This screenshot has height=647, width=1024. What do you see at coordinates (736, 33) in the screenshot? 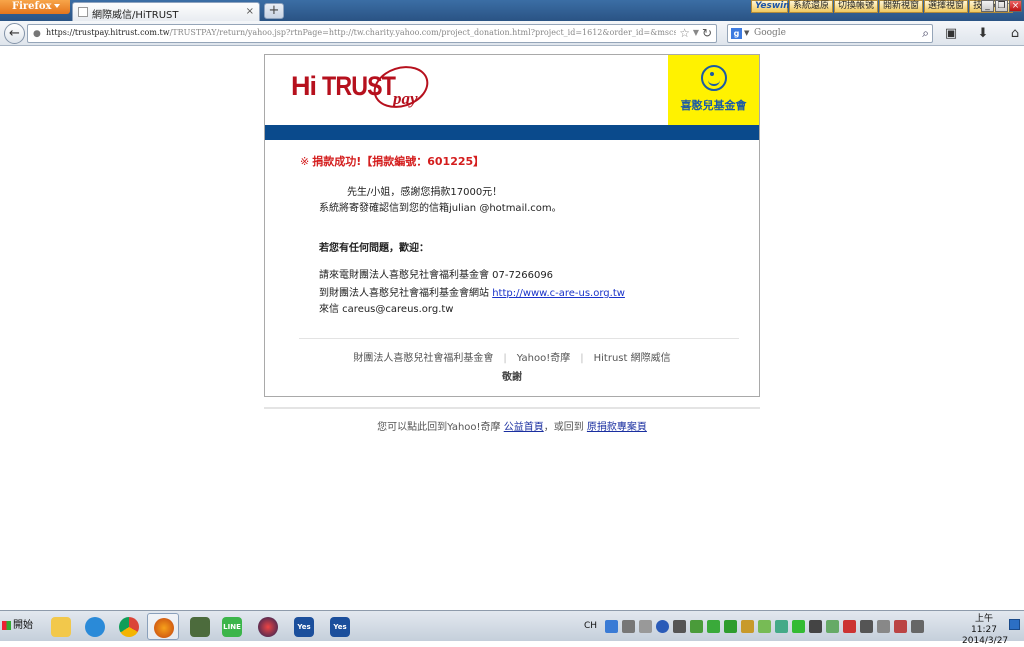
I see `google-engine-icon: g` at bounding box center [736, 33].